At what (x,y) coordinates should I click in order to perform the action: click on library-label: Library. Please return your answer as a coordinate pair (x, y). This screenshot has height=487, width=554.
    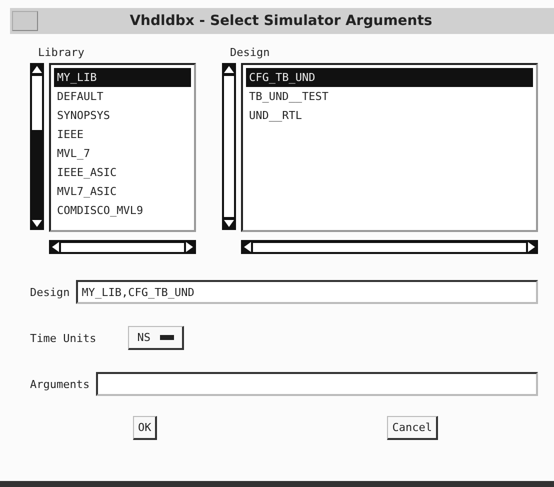
    Looking at the image, I should click on (62, 52).